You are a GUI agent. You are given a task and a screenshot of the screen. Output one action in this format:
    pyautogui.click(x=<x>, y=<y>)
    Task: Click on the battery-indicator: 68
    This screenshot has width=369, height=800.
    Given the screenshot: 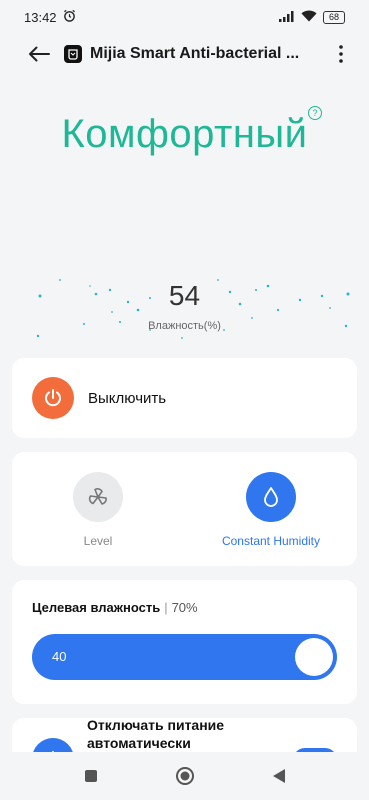 What is the action you would take?
    pyautogui.click(x=334, y=17)
    